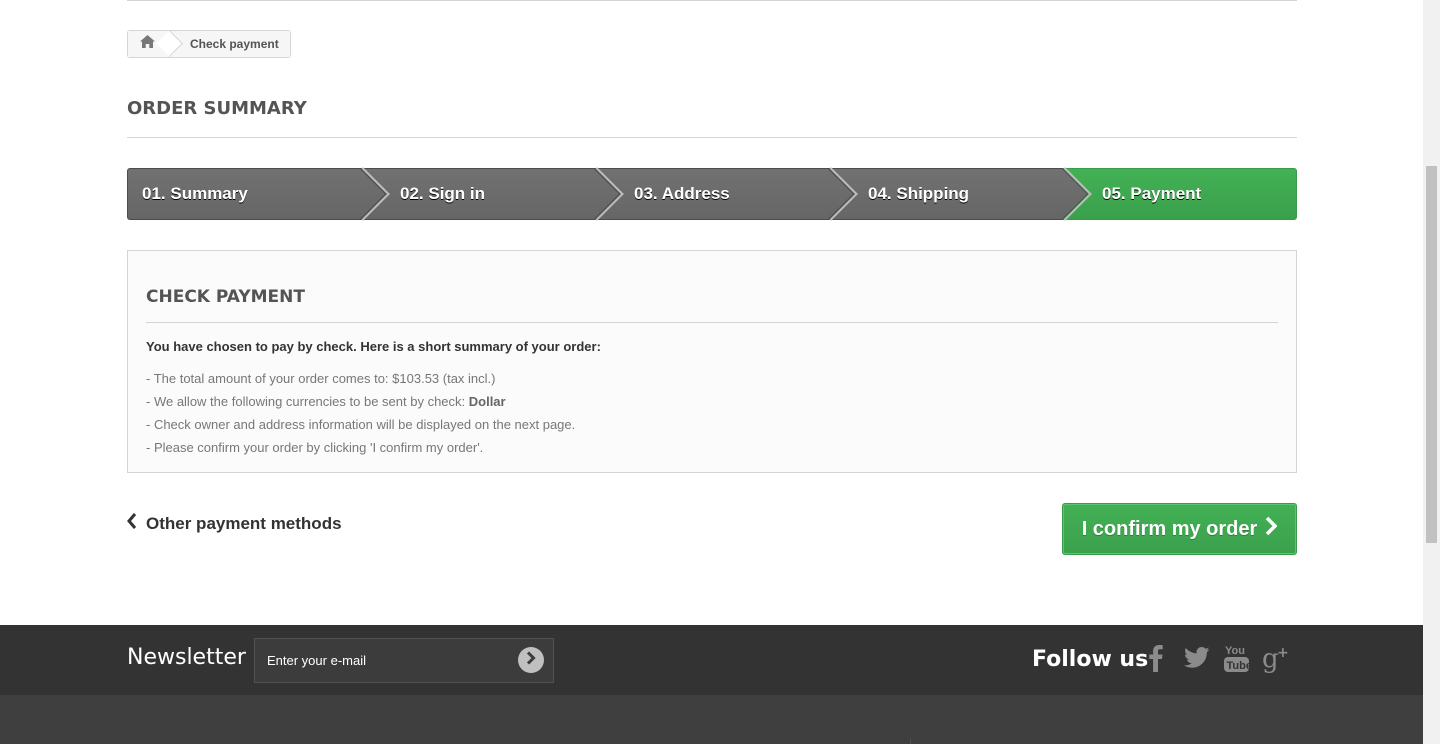 The width and height of the screenshot is (1440, 744). I want to click on youtube-icon: You Tube, so click(1237, 660).